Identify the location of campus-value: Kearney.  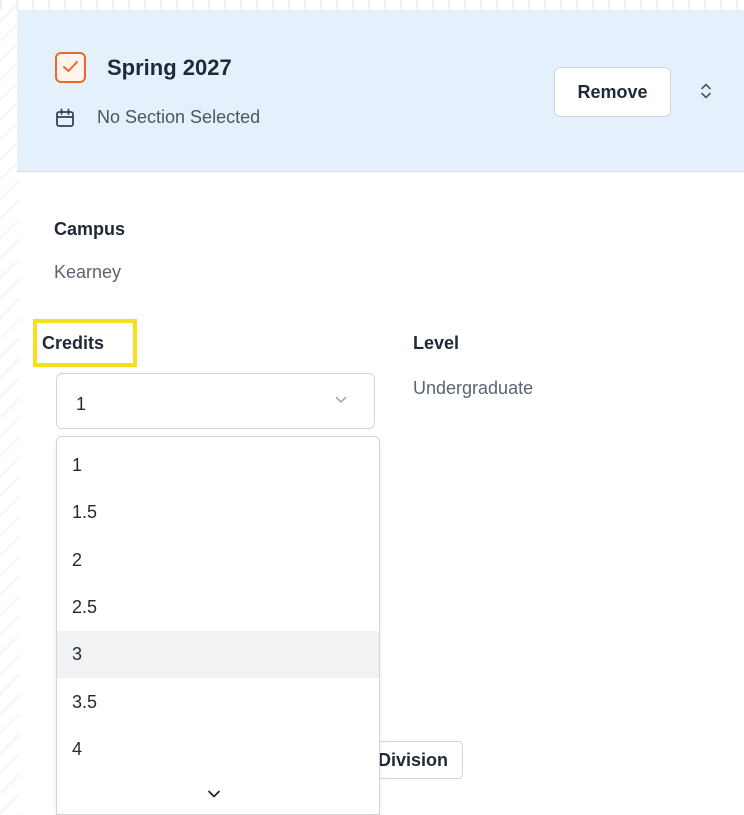
(88, 272).